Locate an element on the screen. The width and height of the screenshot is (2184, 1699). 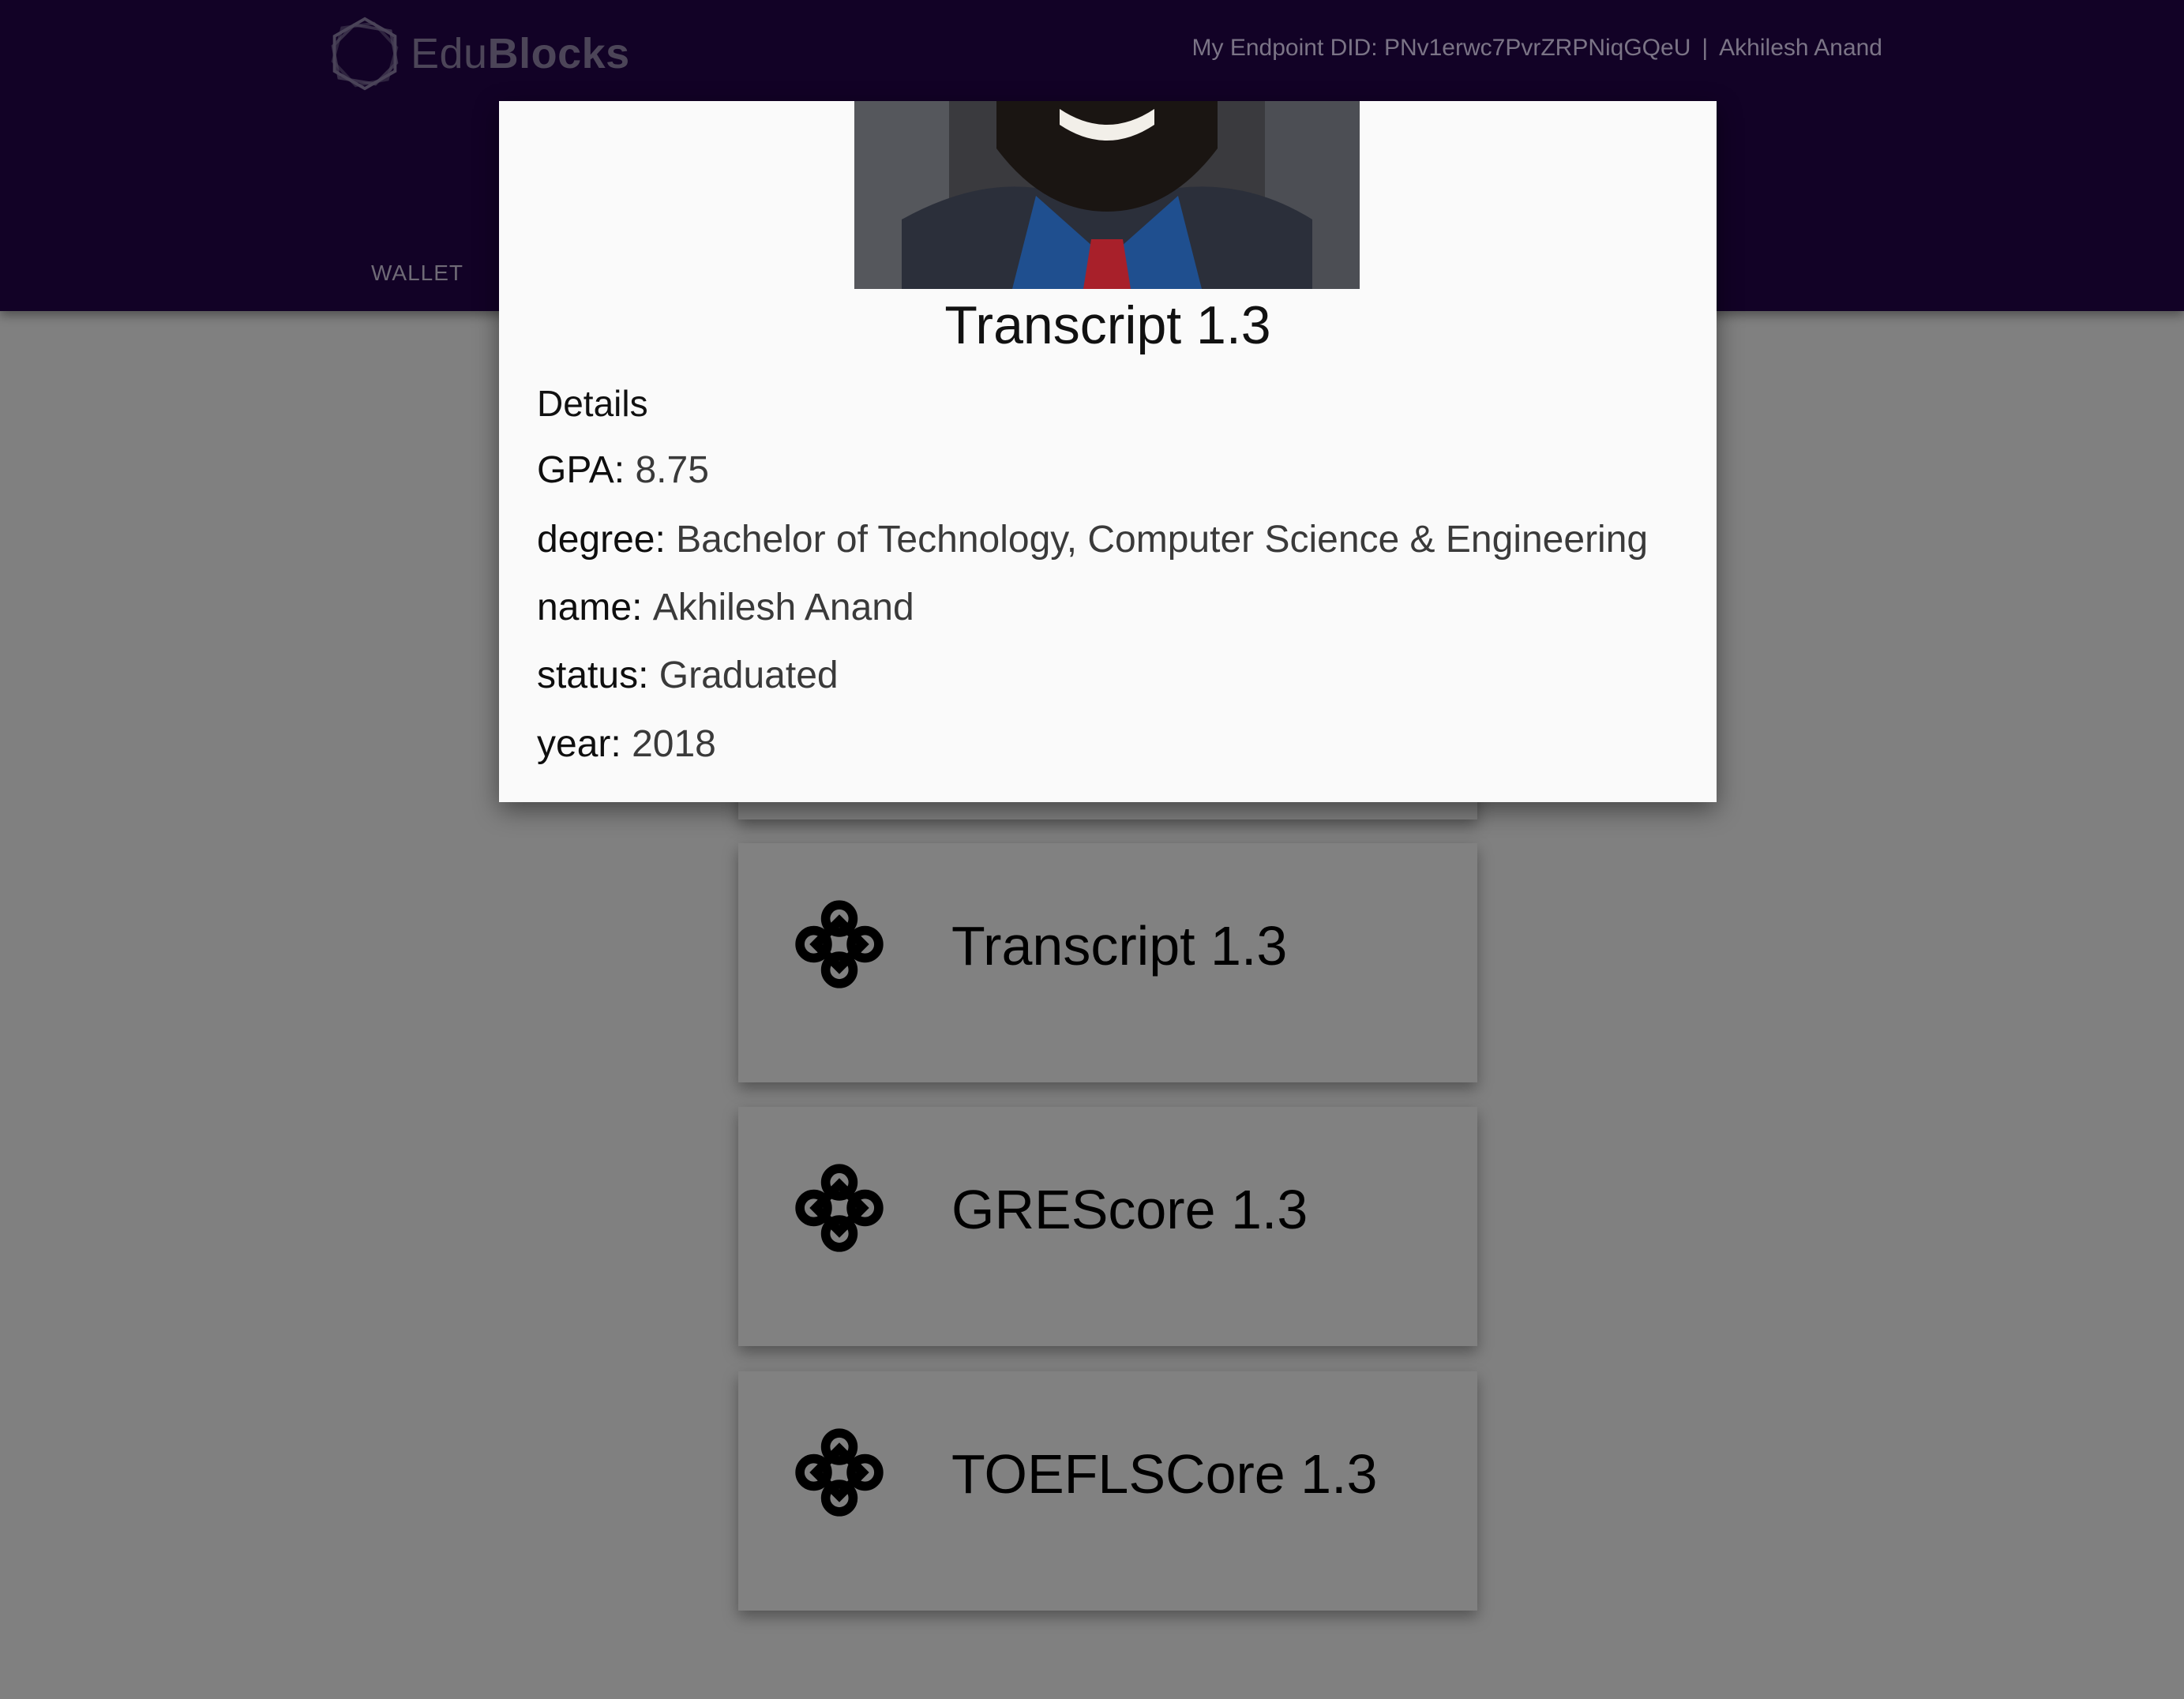
user-name: Akhilesh Anand is located at coordinates (1800, 48).